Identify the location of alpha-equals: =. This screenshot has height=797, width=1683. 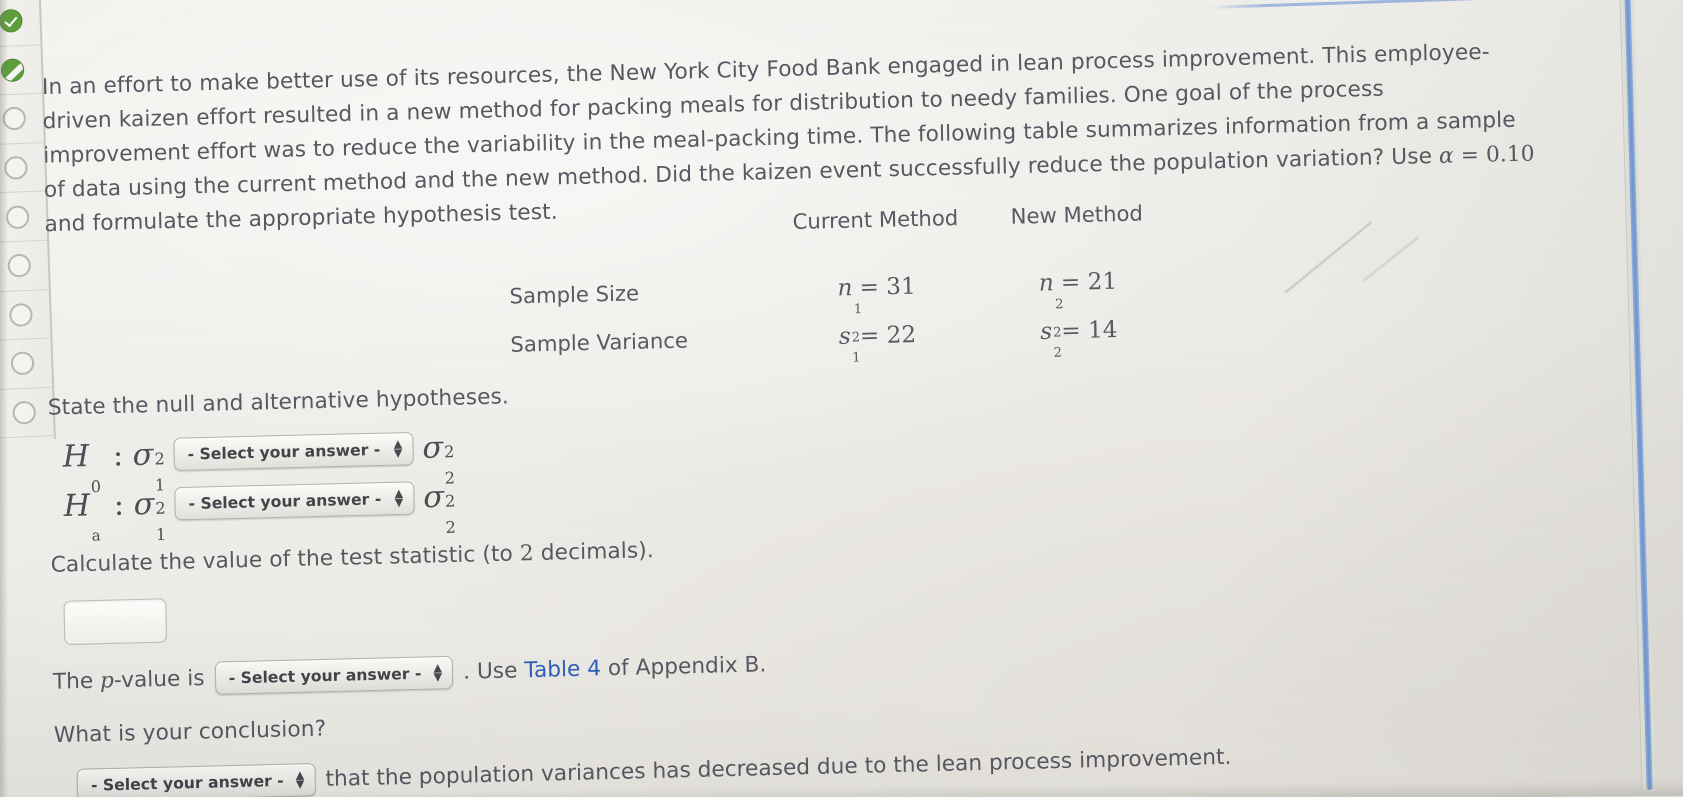
(1470, 155).